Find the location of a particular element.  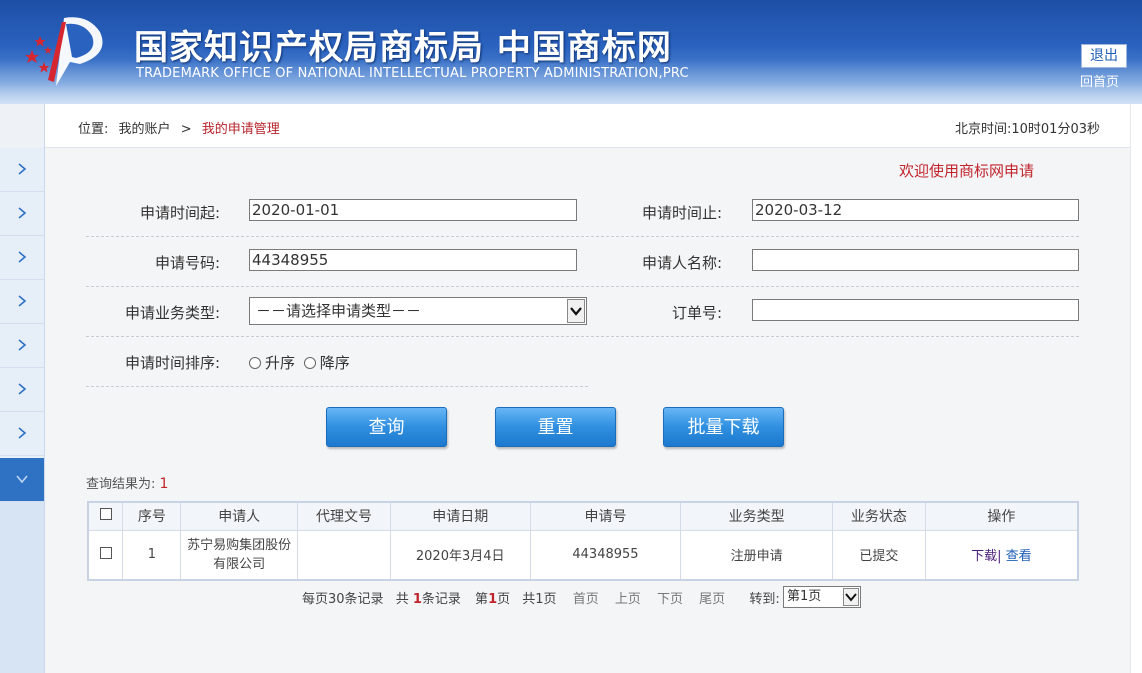

goto-page-select: 第1页 is located at coordinates (822, 597).